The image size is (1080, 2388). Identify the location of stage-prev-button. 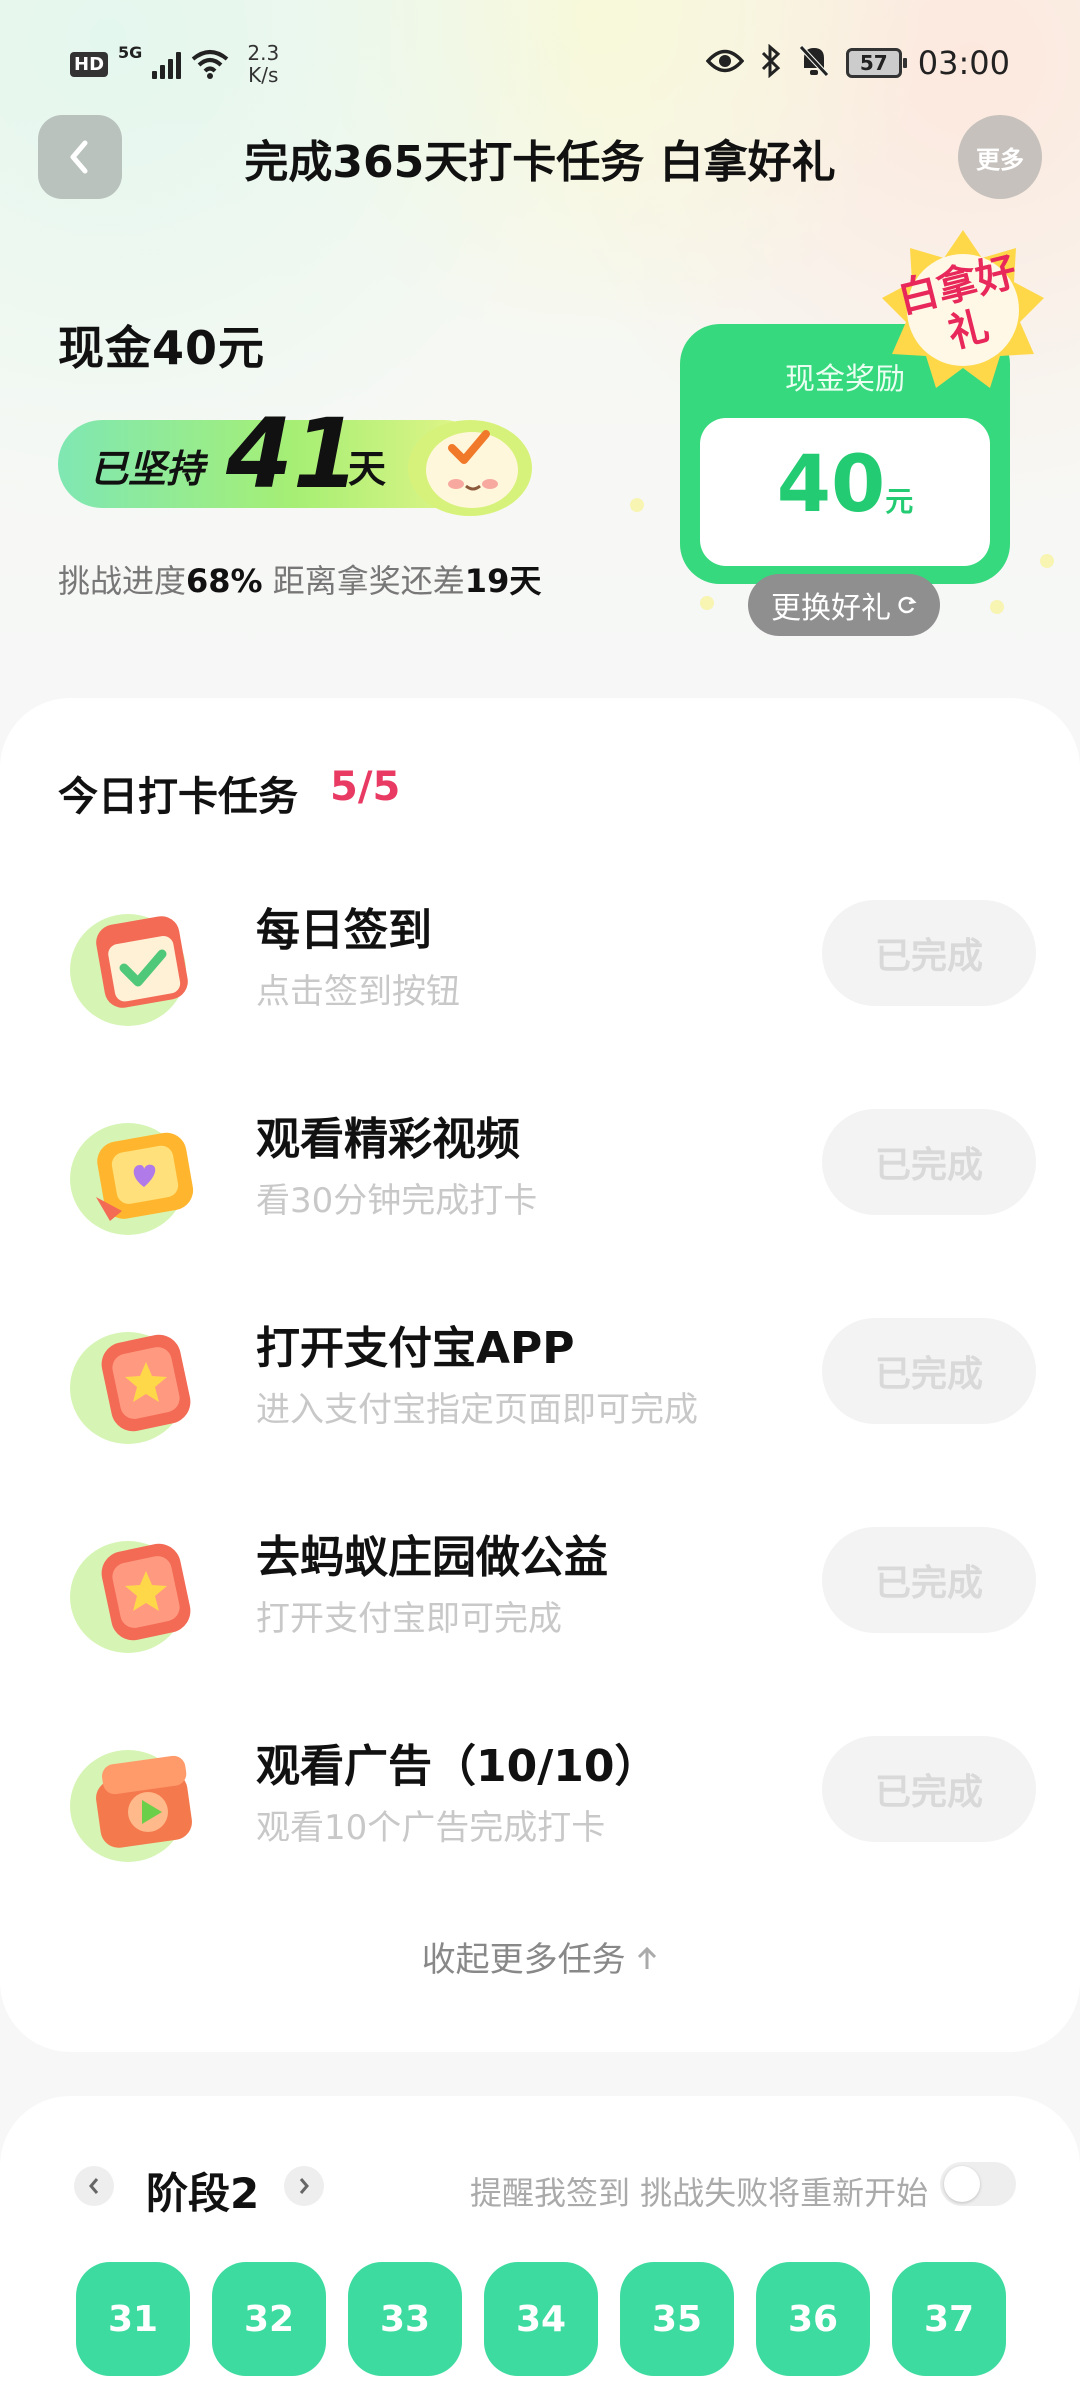
(94, 2186).